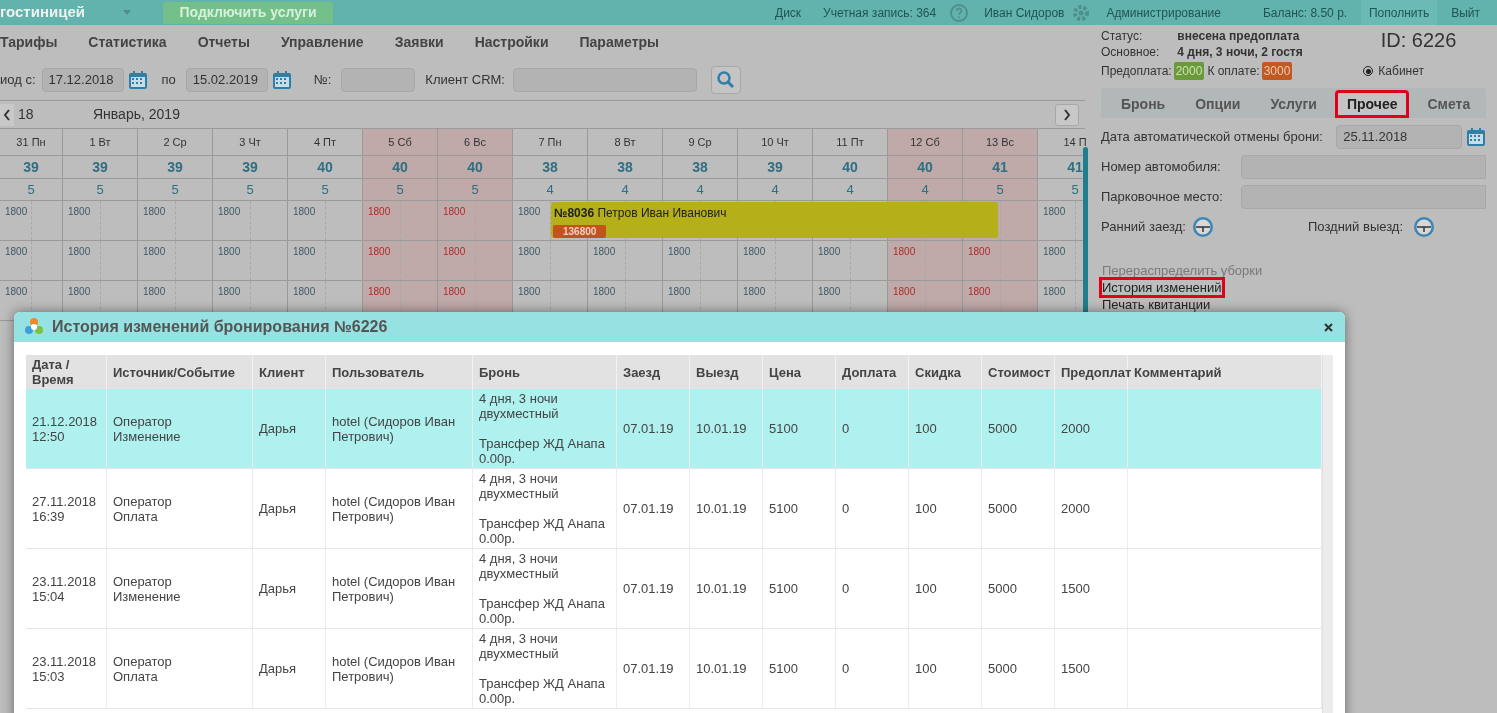 The height and width of the screenshot is (713, 1497). I want to click on menu-item: Параметры, so click(619, 42).